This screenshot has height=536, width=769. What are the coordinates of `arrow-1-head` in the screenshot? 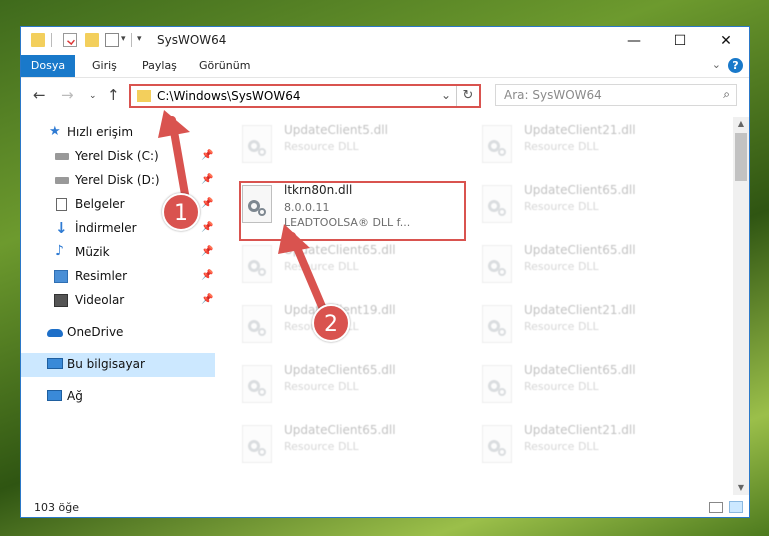 It's located at (174, 124).